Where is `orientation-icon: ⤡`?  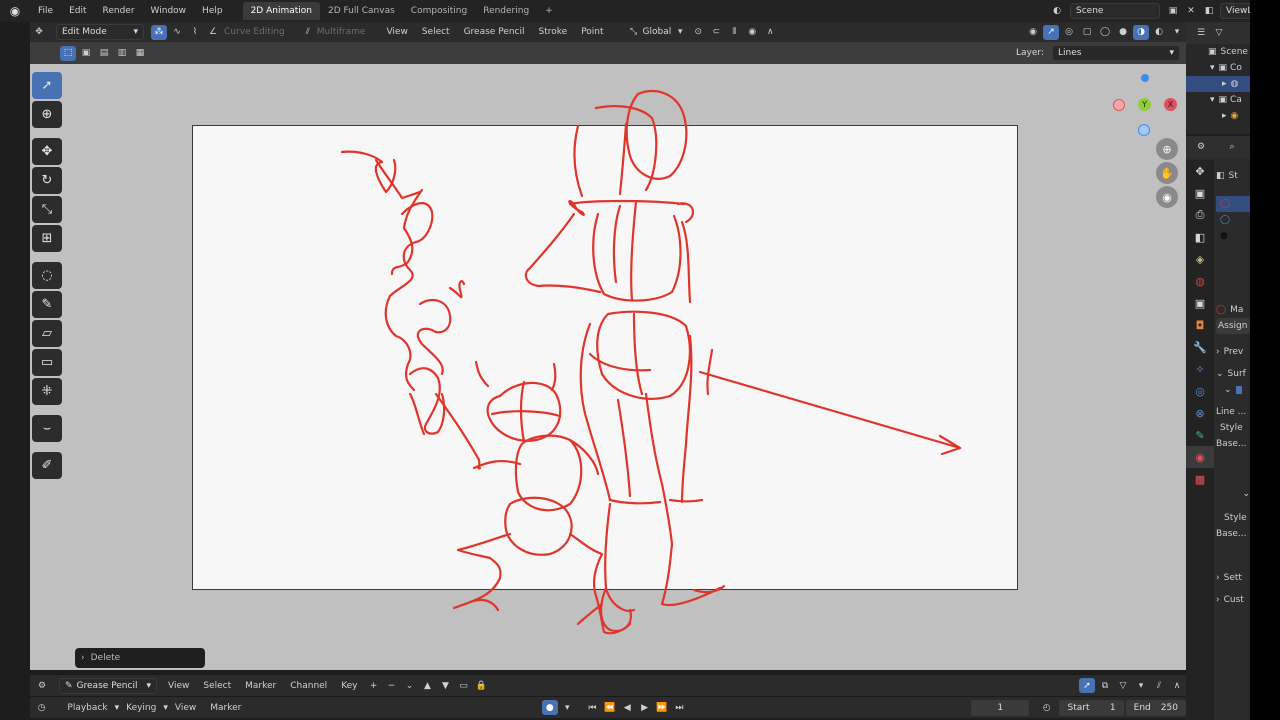
orientation-icon: ⤡ is located at coordinates (634, 32).